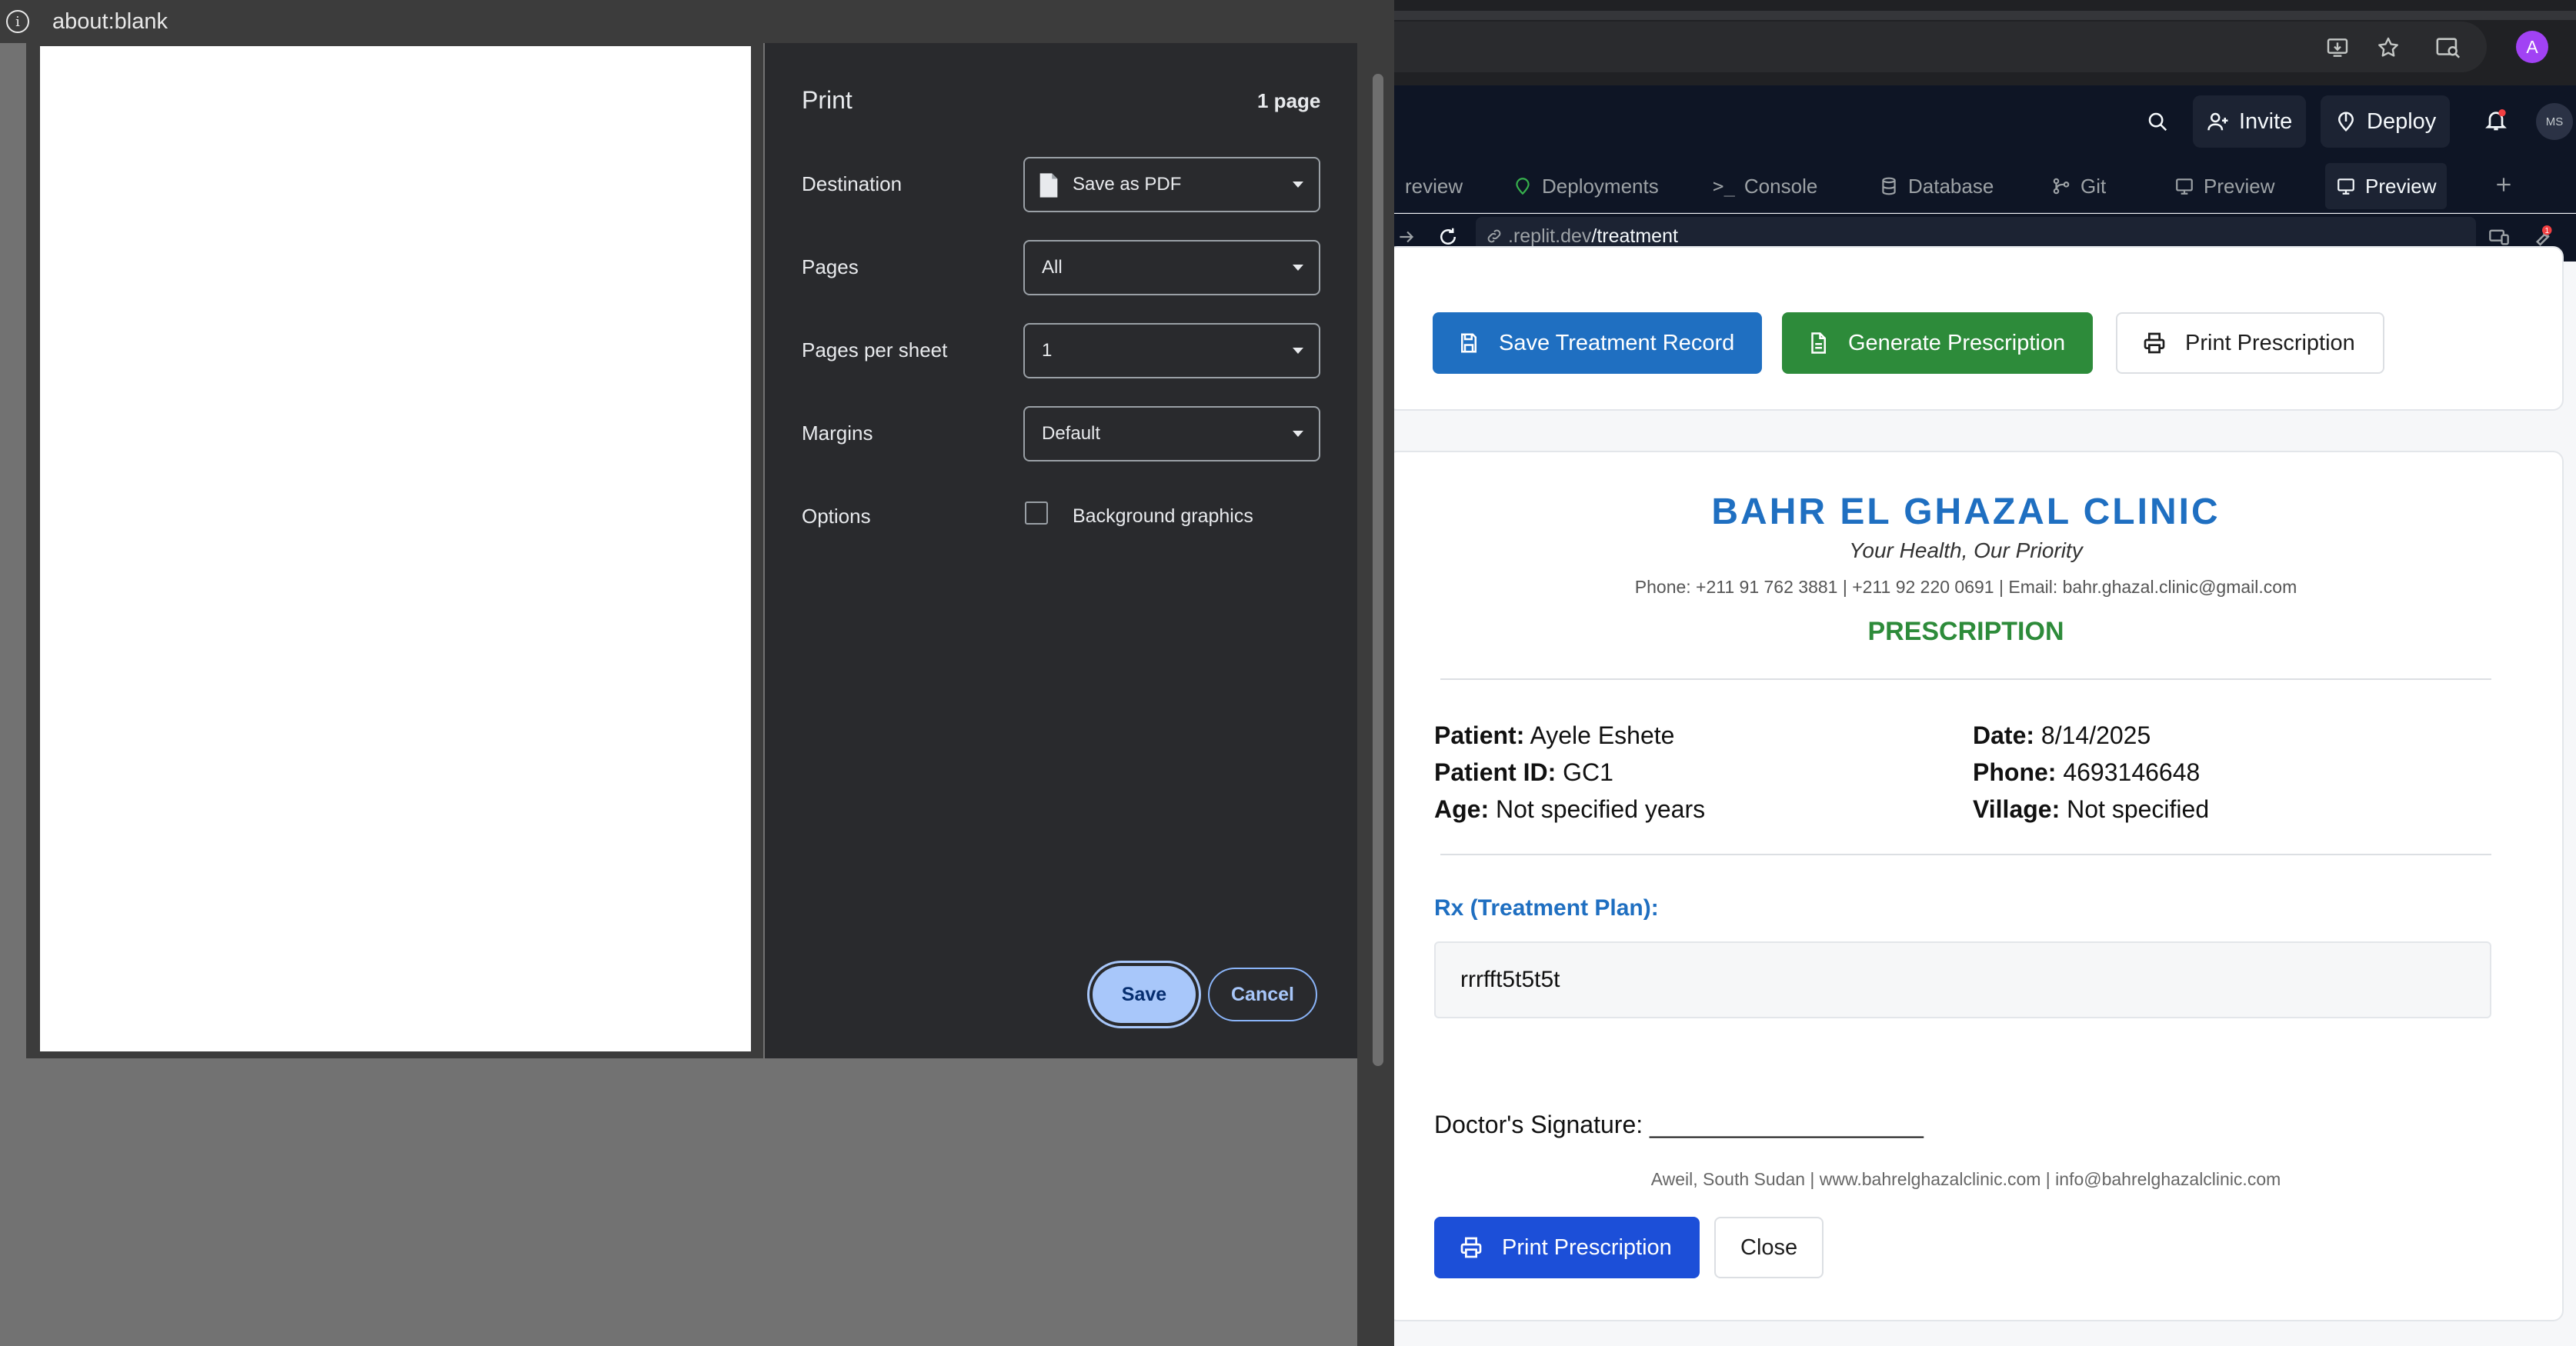 The width and height of the screenshot is (2576, 1346). I want to click on rx-text-box: rrrfft5t5t5t, so click(1962, 980).